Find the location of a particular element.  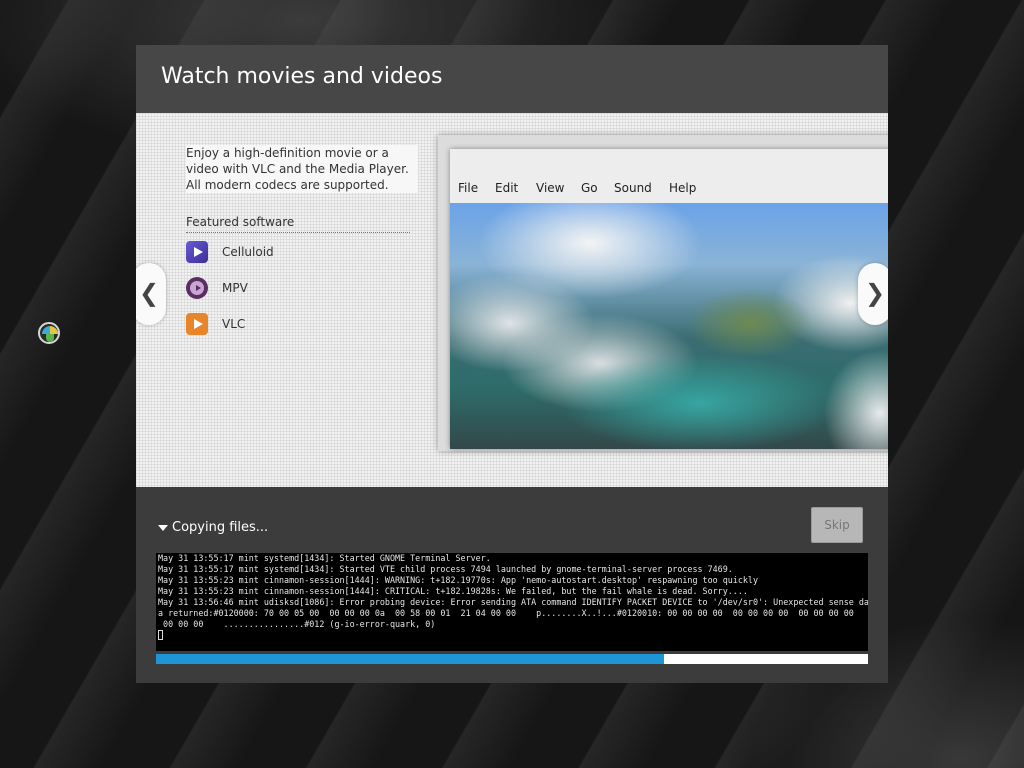

page-title: Watch movies and videos is located at coordinates (302, 76).